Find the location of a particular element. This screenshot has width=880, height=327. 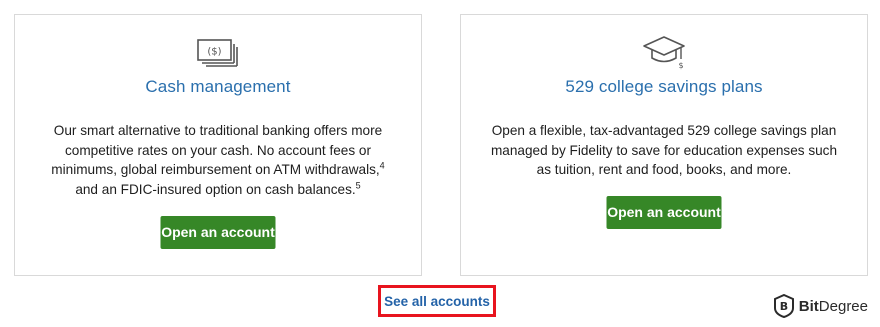

cash-icon: ($) is located at coordinates (217, 53).